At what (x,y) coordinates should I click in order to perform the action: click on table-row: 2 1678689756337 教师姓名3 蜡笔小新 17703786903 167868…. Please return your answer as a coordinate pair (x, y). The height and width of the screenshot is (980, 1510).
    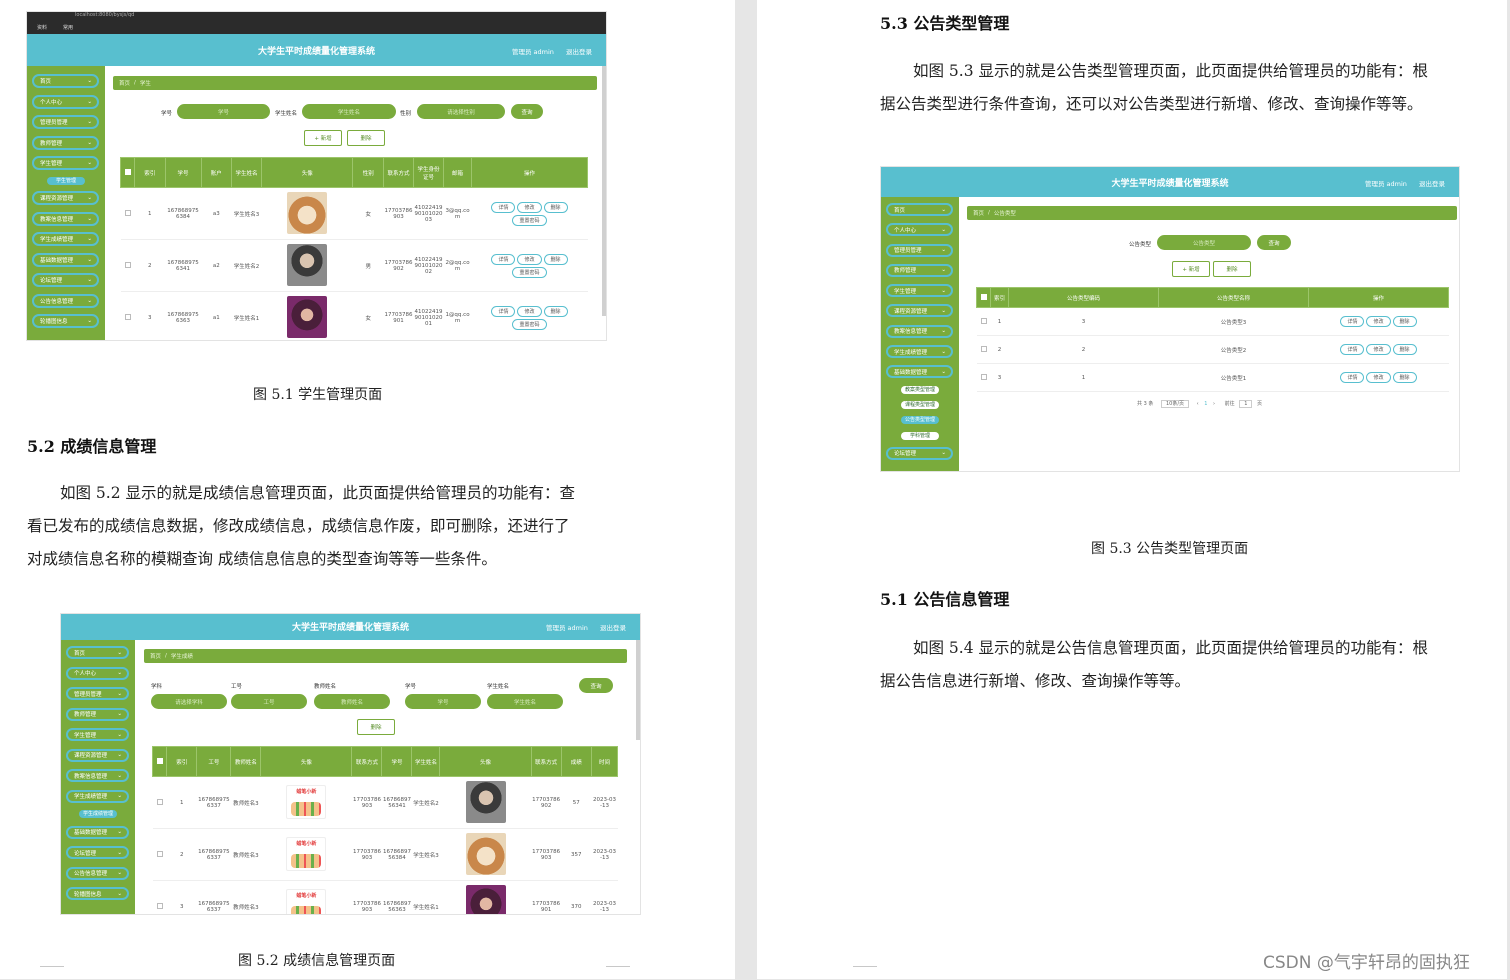
    Looking at the image, I should click on (385, 854).